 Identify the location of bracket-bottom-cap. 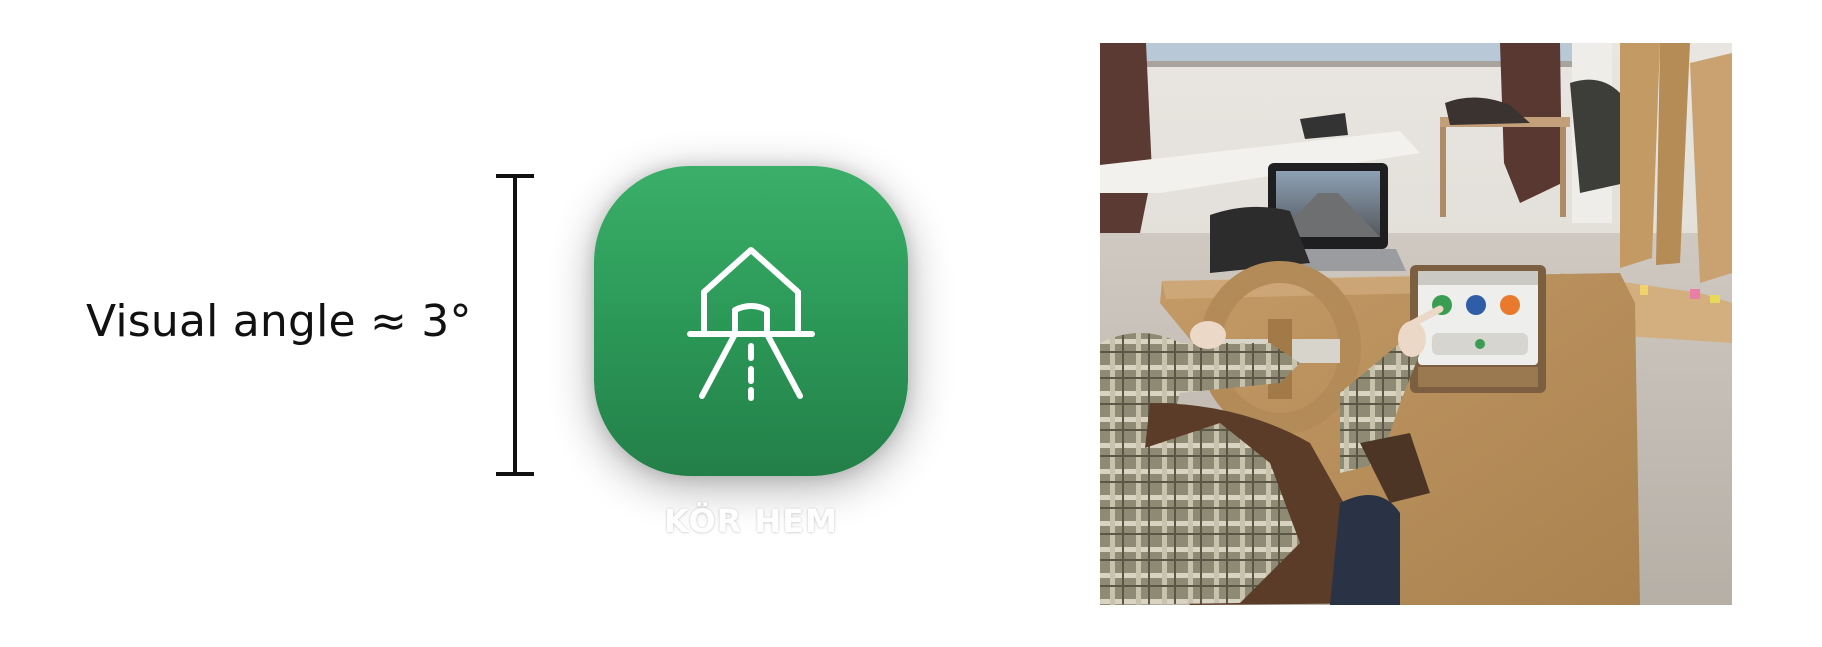
(515, 474).